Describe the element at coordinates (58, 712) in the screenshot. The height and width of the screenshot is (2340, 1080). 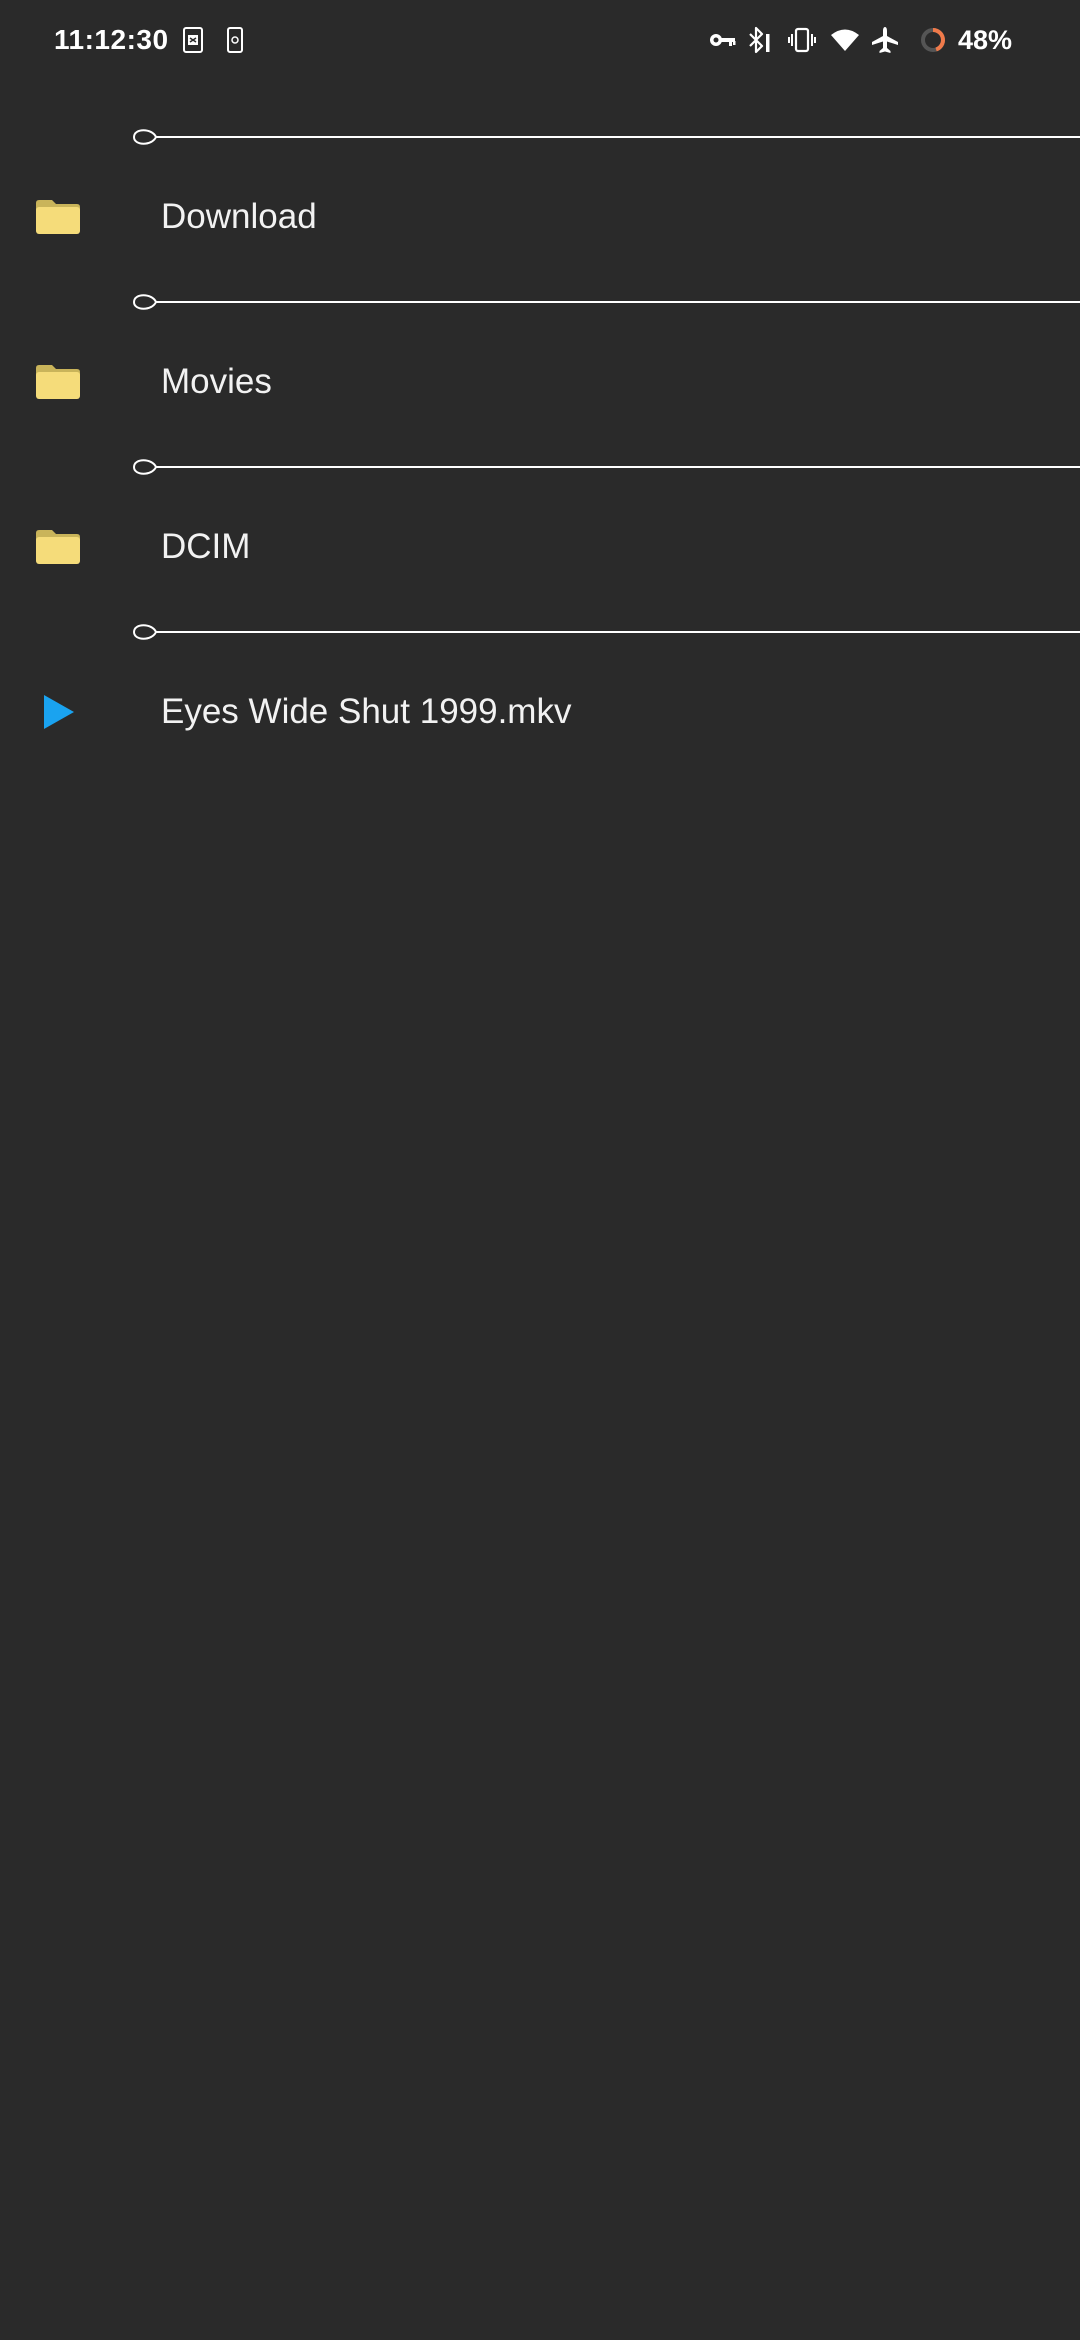
I see `play-icon` at that location.